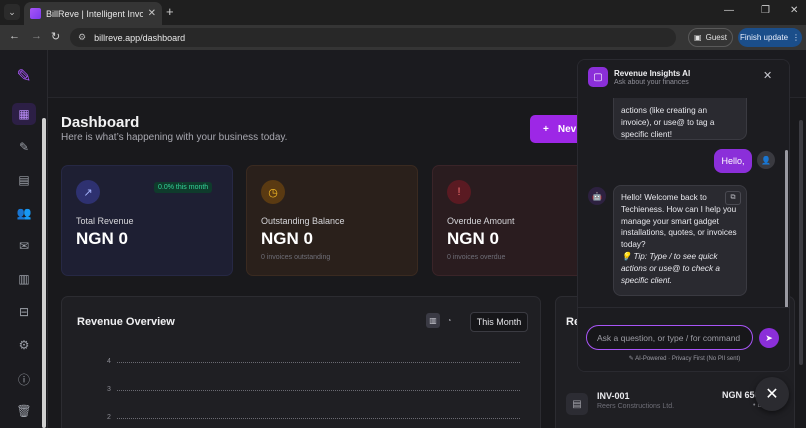  I want to click on invoice-document-icon: ▤, so click(577, 404).